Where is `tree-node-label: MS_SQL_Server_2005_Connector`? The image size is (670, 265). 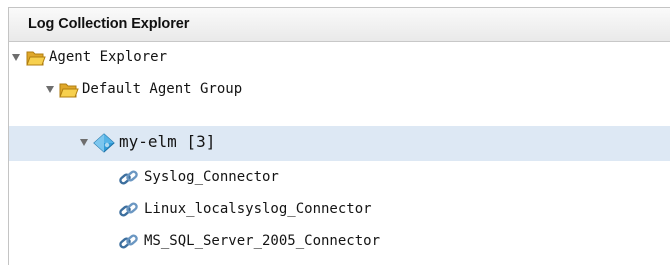 tree-node-label: MS_SQL_Server_2005_Connector is located at coordinates (262, 241).